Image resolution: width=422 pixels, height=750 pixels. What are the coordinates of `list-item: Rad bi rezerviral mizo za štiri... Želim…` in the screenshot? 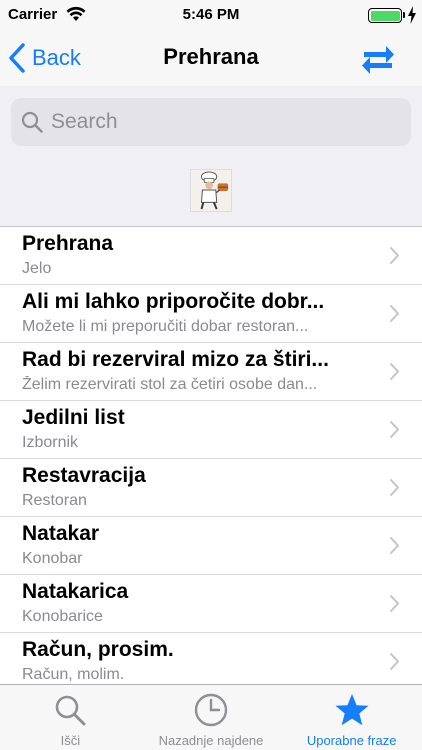 It's located at (211, 372).